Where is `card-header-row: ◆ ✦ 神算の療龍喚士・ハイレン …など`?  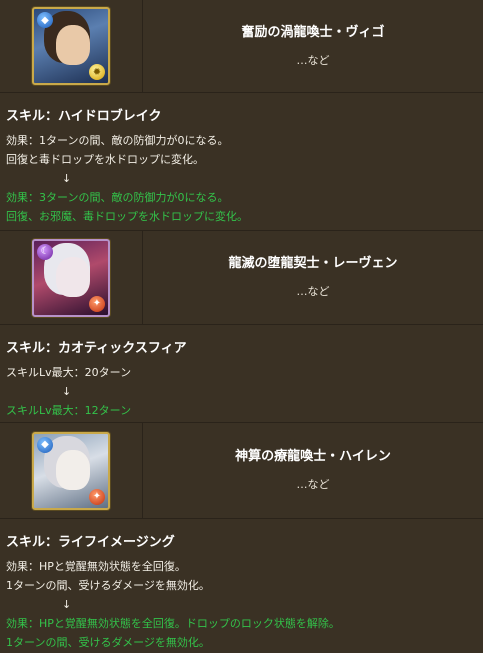
card-header-row: ◆ ✦ 神算の療龍喚士・ハイレン …など is located at coordinates (241, 471).